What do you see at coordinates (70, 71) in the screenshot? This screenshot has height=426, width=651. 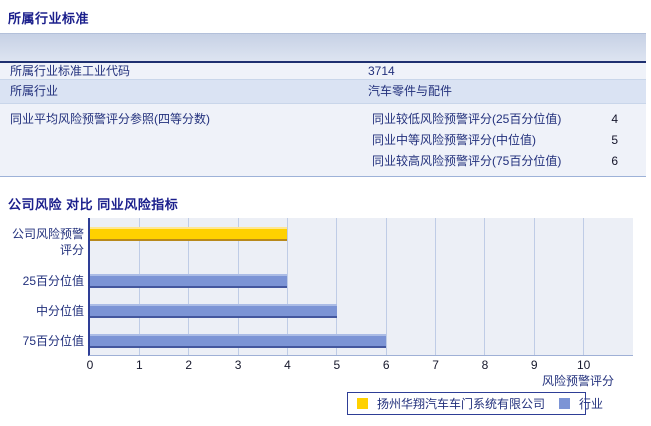 I see `row-label: 所属行业标准工业代码` at bounding box center [70, 71].